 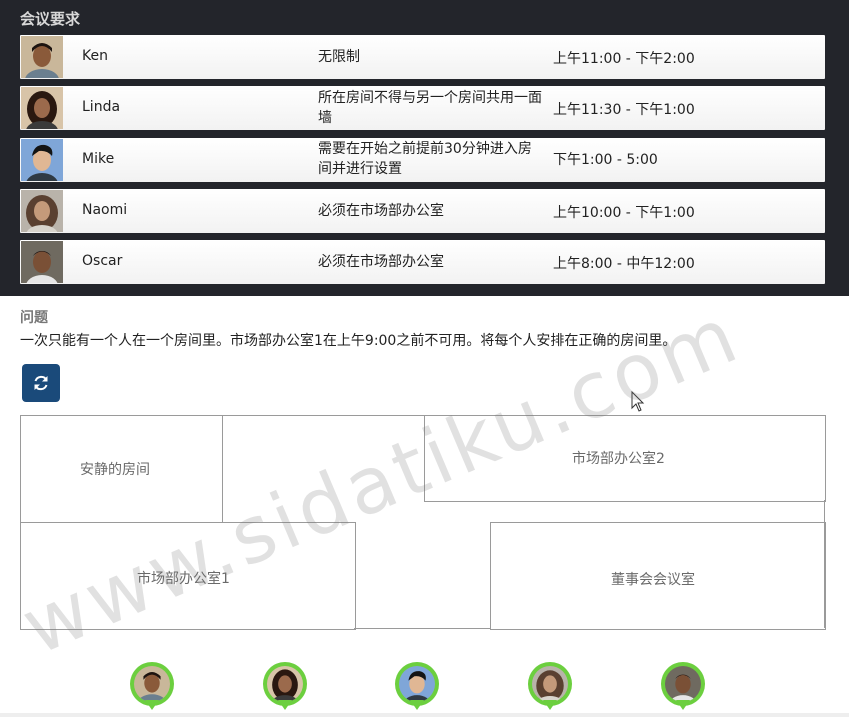 I want to click on draggable-avatar-linda, so click(x=285, y=686).